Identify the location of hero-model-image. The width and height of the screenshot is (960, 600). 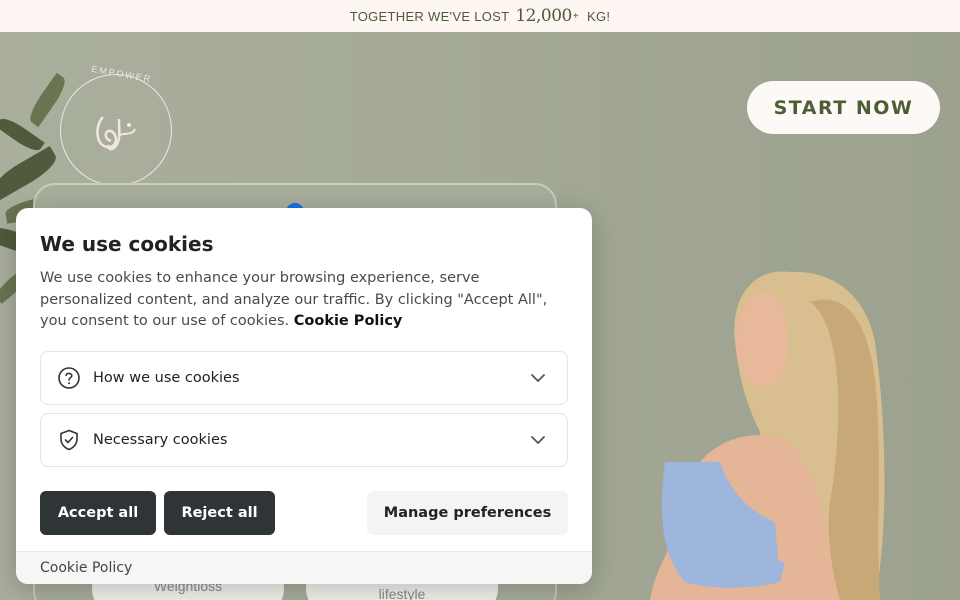
(767, 435).